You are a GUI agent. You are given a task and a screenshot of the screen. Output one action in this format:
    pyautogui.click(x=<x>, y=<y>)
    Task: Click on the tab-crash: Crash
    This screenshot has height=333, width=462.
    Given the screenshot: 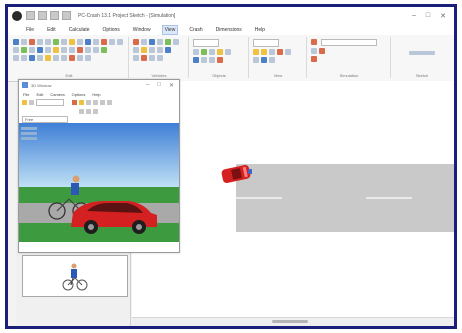 What is the action you would take?
    pyautogui.click(x=195, y=30)
    